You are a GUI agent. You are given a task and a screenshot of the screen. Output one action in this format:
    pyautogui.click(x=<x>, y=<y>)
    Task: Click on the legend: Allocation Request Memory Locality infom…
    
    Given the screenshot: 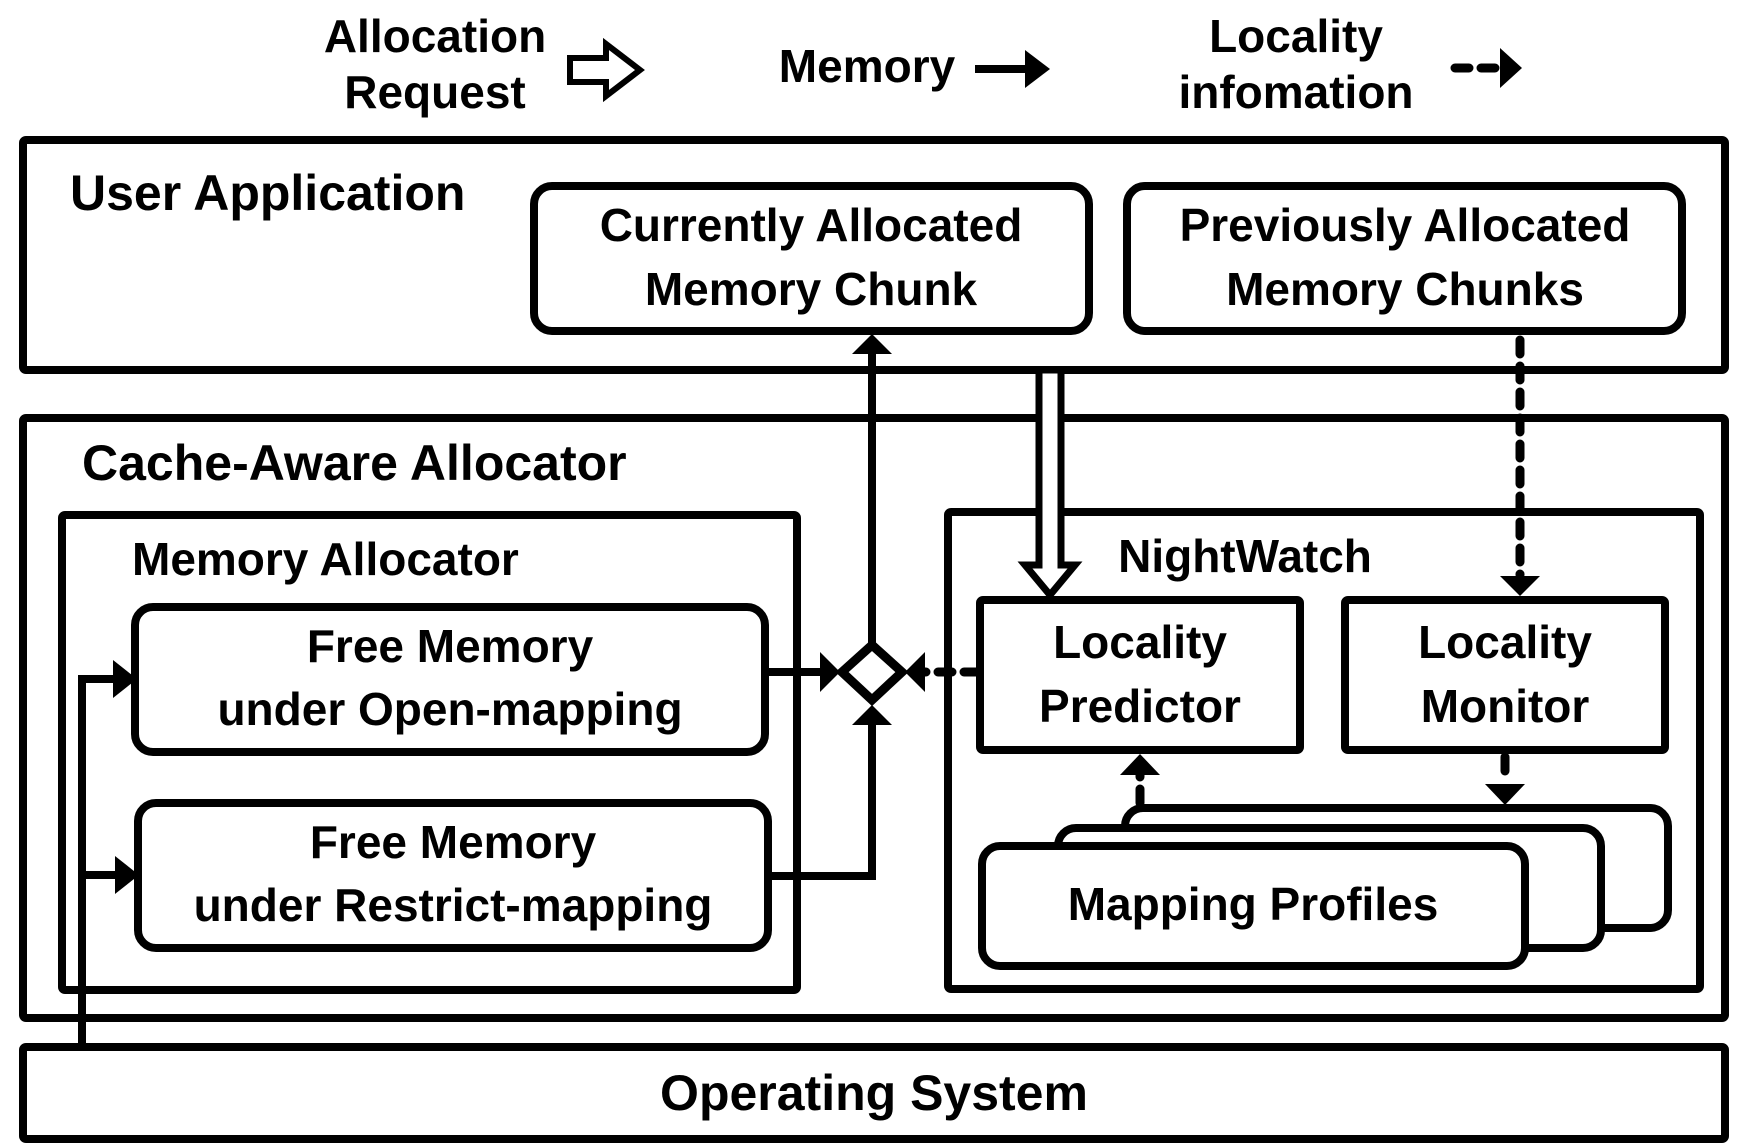 What is the action you would take?
    pyautogui.click(x=923, y=64)
    